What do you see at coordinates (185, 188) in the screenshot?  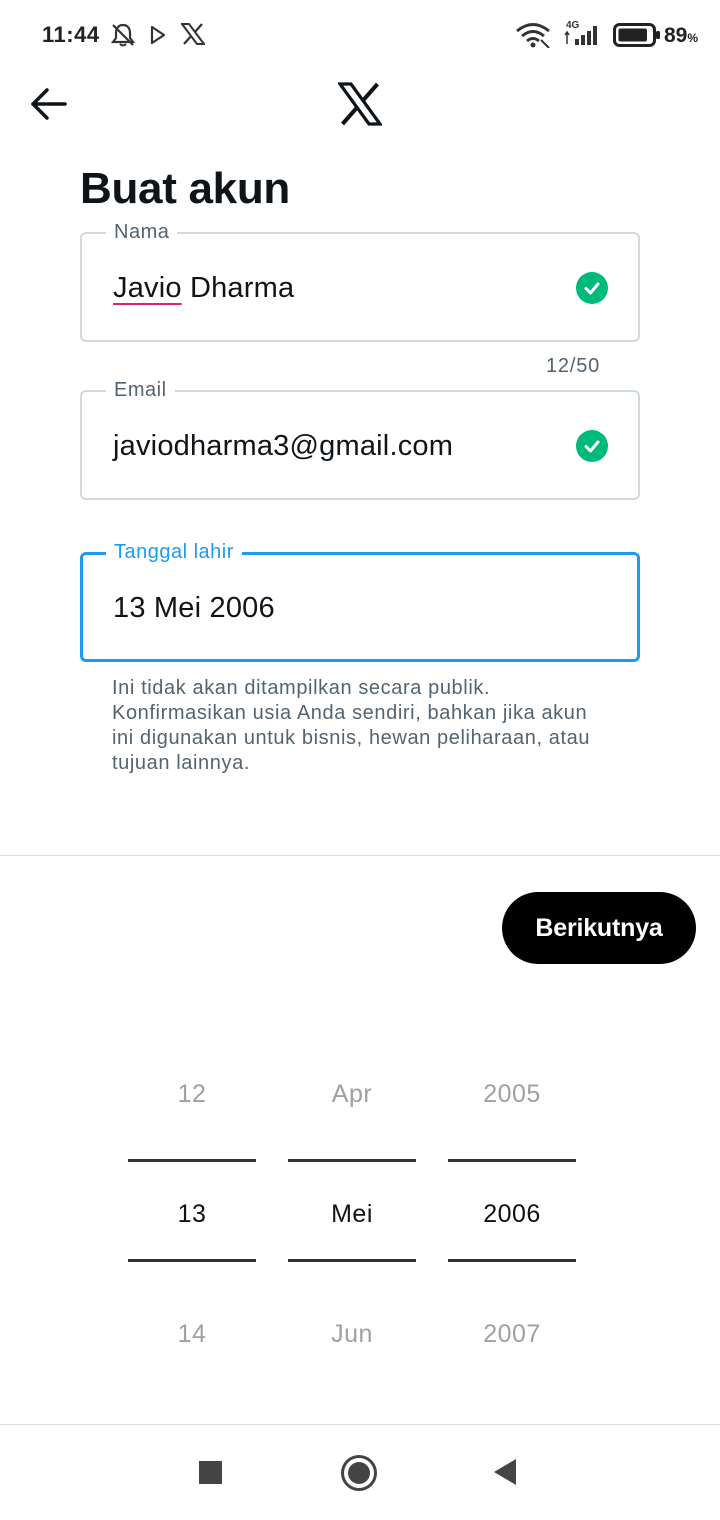 I see `page-title: Buat akun` at bounding box center [185, 188].